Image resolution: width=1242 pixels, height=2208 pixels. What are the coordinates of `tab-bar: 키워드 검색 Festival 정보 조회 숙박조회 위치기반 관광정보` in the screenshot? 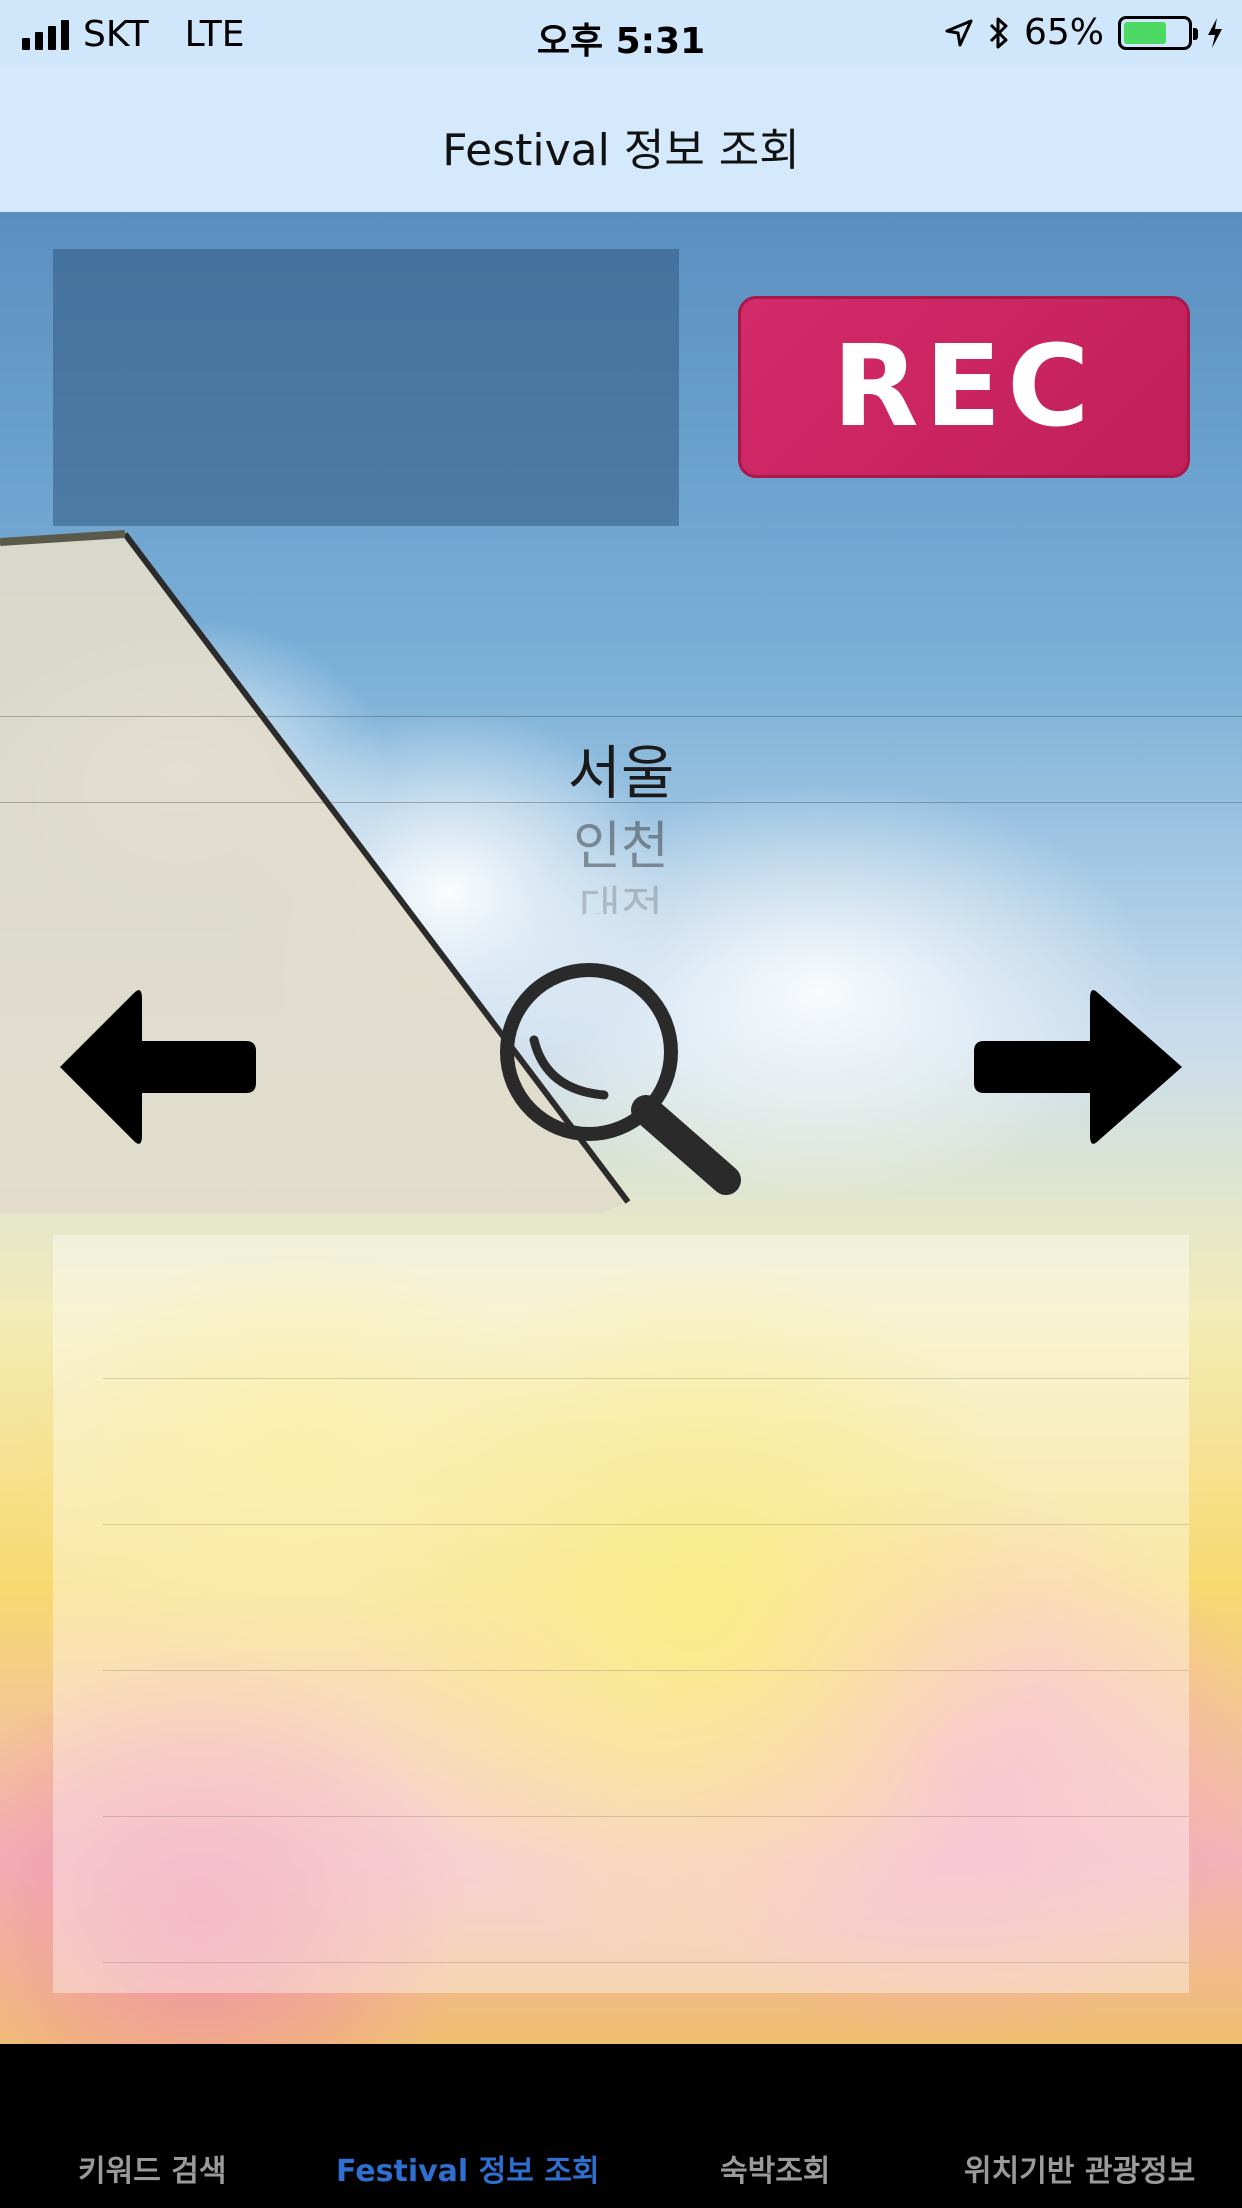 It's located at (621, 2126).